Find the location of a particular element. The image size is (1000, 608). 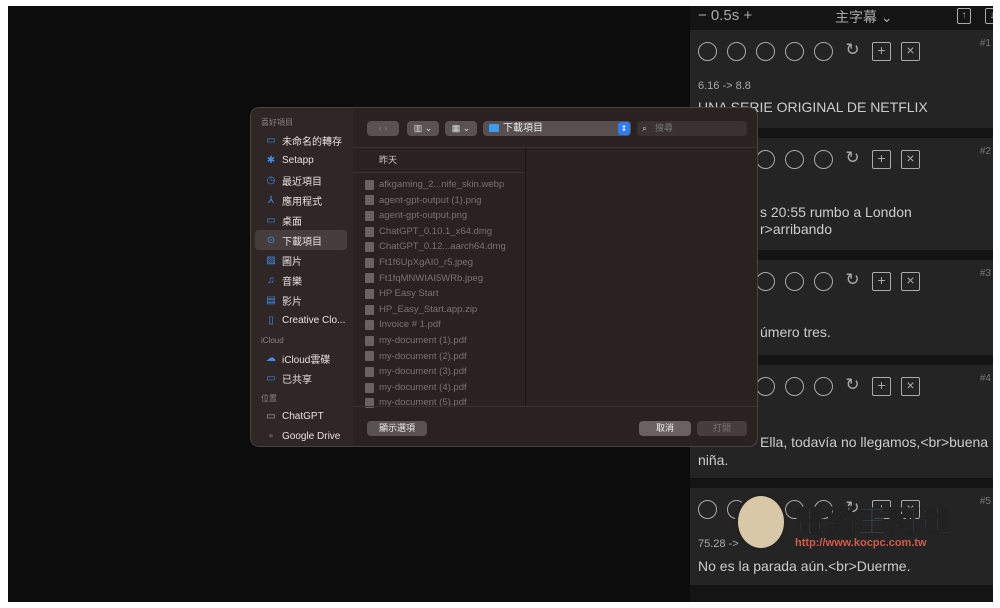

sidebar-item: ▨ 圖片 is located at coordinates (301, 260).